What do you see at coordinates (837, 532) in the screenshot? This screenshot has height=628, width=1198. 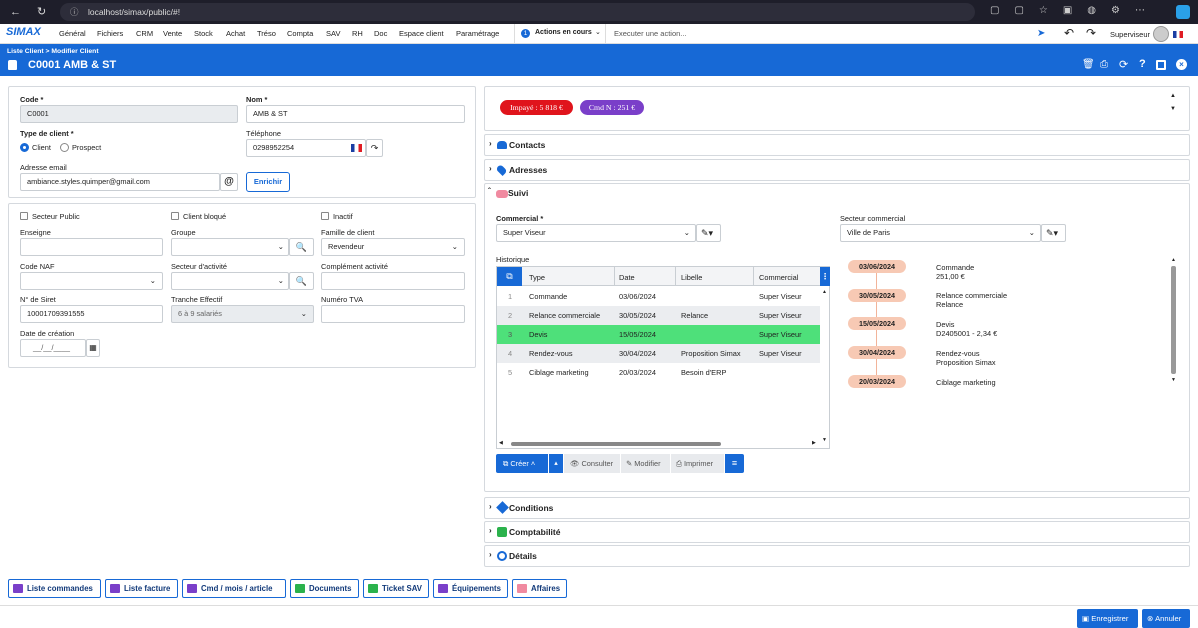 I see `section-comptabilite: › Comptabilité` at bounding box center [837, 532].